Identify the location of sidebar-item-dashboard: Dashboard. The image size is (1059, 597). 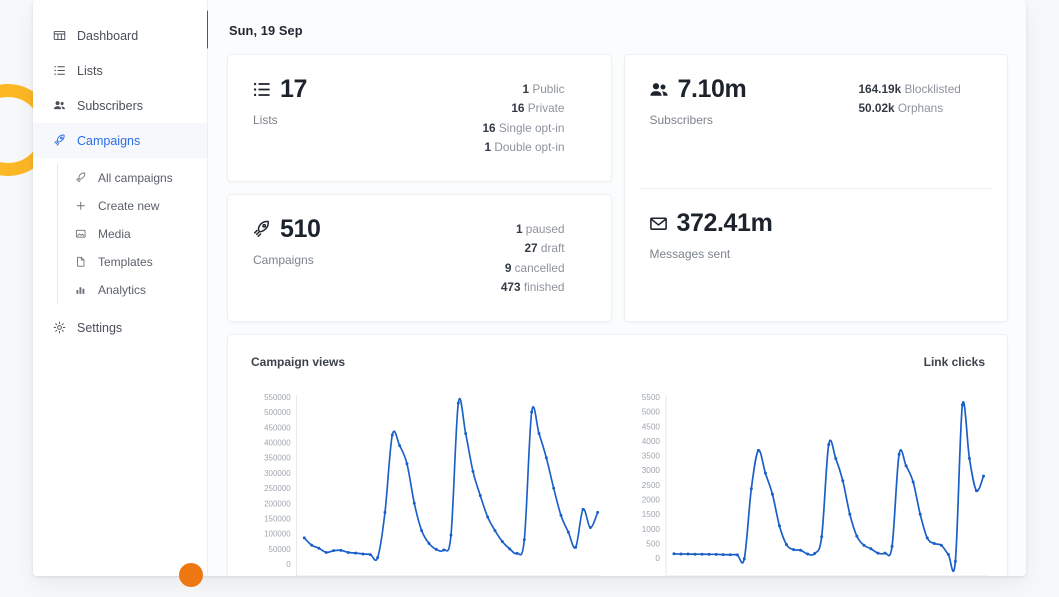
(120, 35).